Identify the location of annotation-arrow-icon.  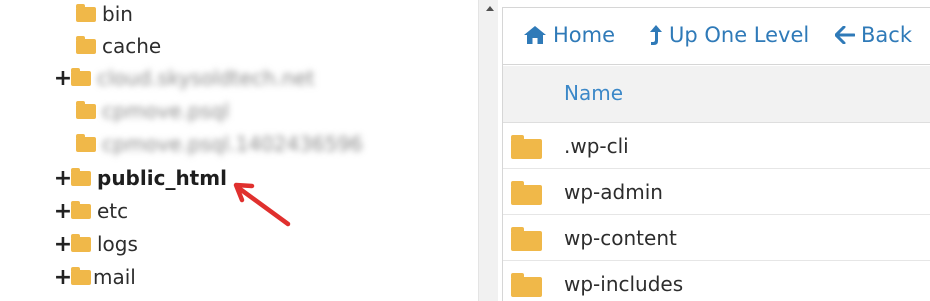
(262, 204).